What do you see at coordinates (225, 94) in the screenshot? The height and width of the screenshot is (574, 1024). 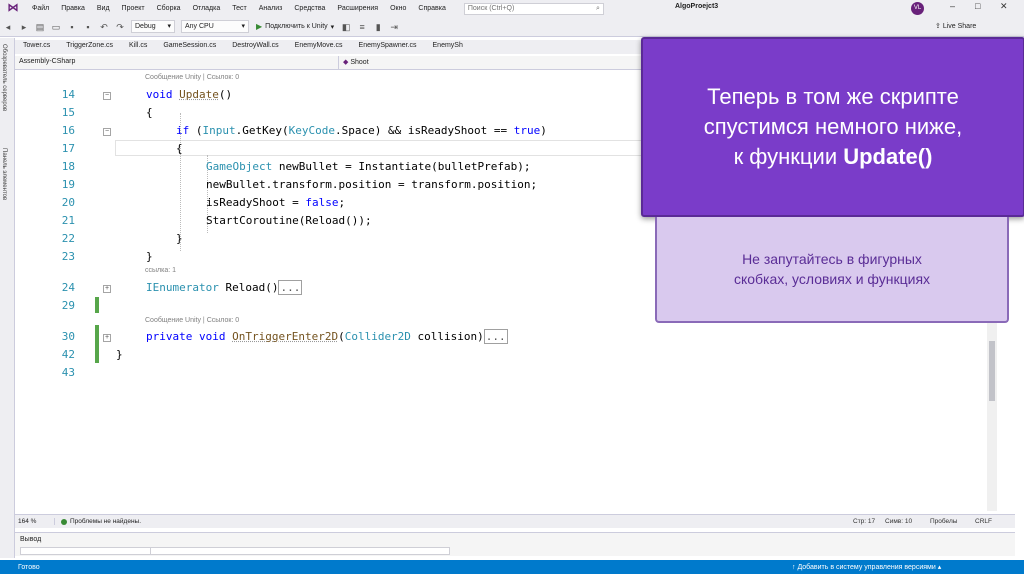 I see `code-text: ()` at bounding box center [225, 94].